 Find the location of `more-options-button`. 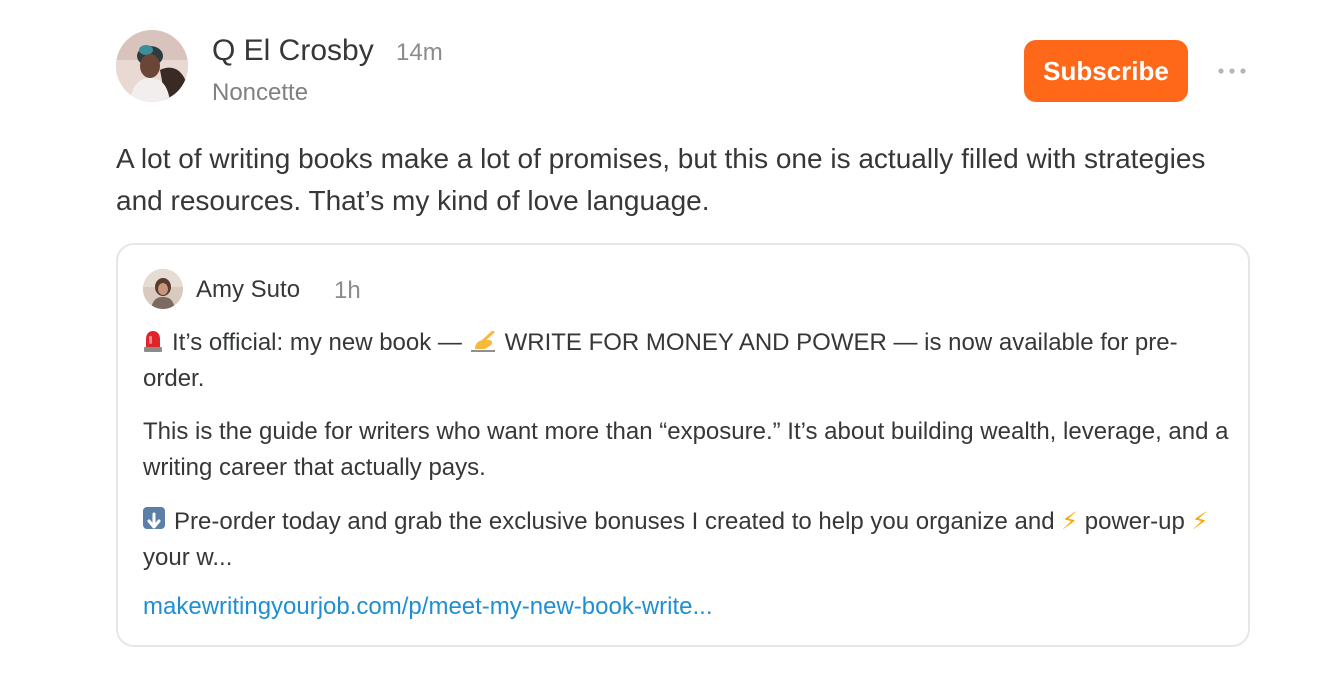

more-options-button is located at coordinates (1232, 71).